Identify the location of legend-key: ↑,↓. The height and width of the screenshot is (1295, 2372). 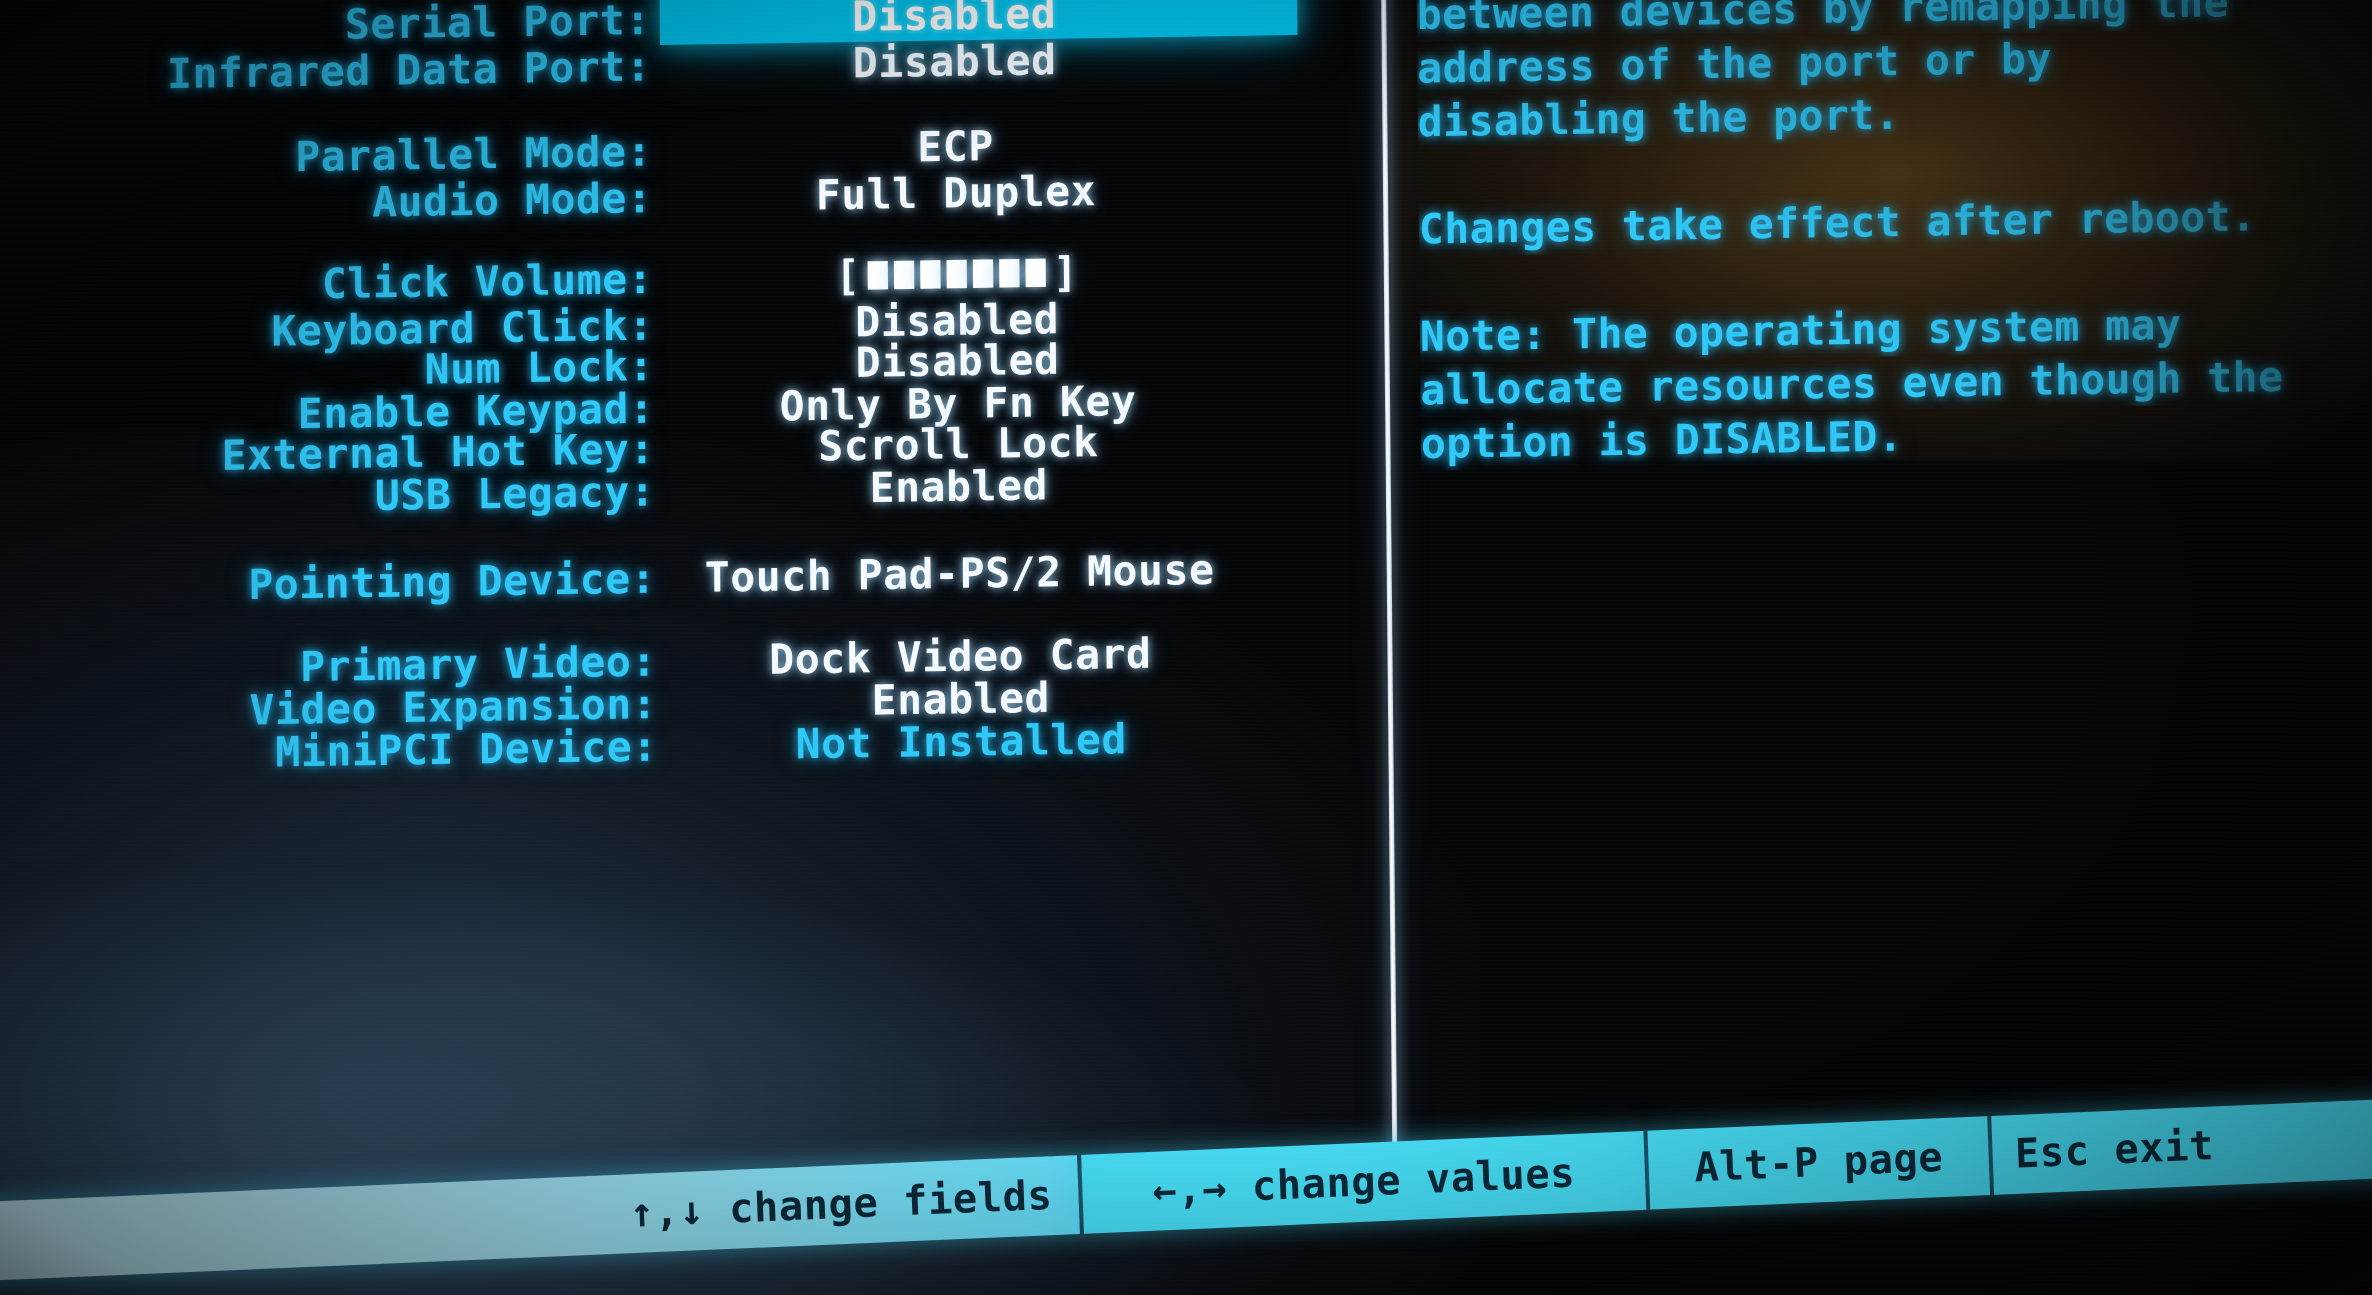
(667, 1212).